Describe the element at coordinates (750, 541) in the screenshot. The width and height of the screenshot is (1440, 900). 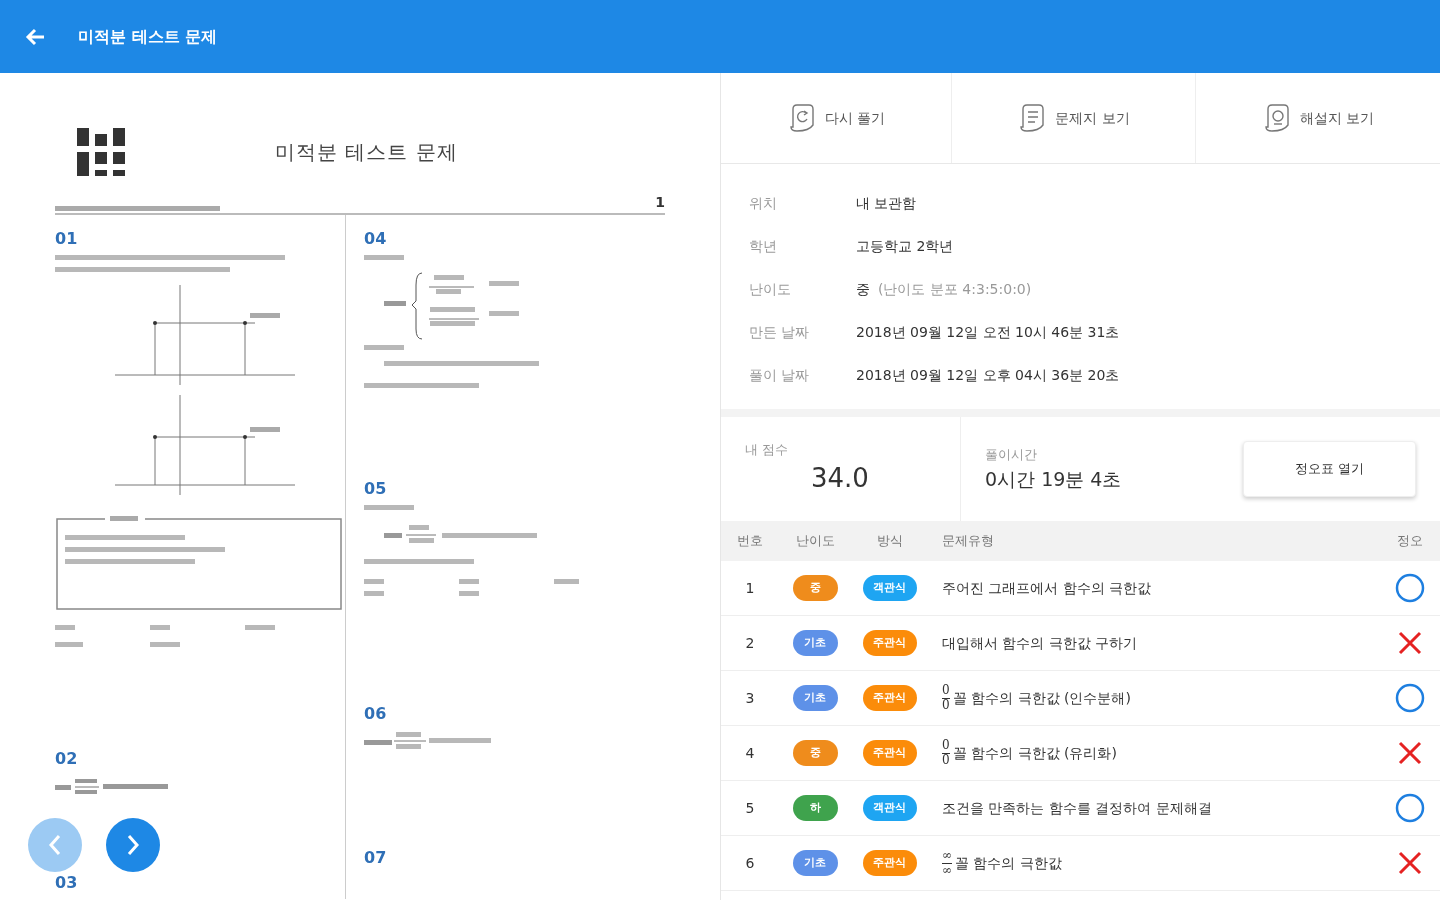
I see `column-header: 번호` at that location.